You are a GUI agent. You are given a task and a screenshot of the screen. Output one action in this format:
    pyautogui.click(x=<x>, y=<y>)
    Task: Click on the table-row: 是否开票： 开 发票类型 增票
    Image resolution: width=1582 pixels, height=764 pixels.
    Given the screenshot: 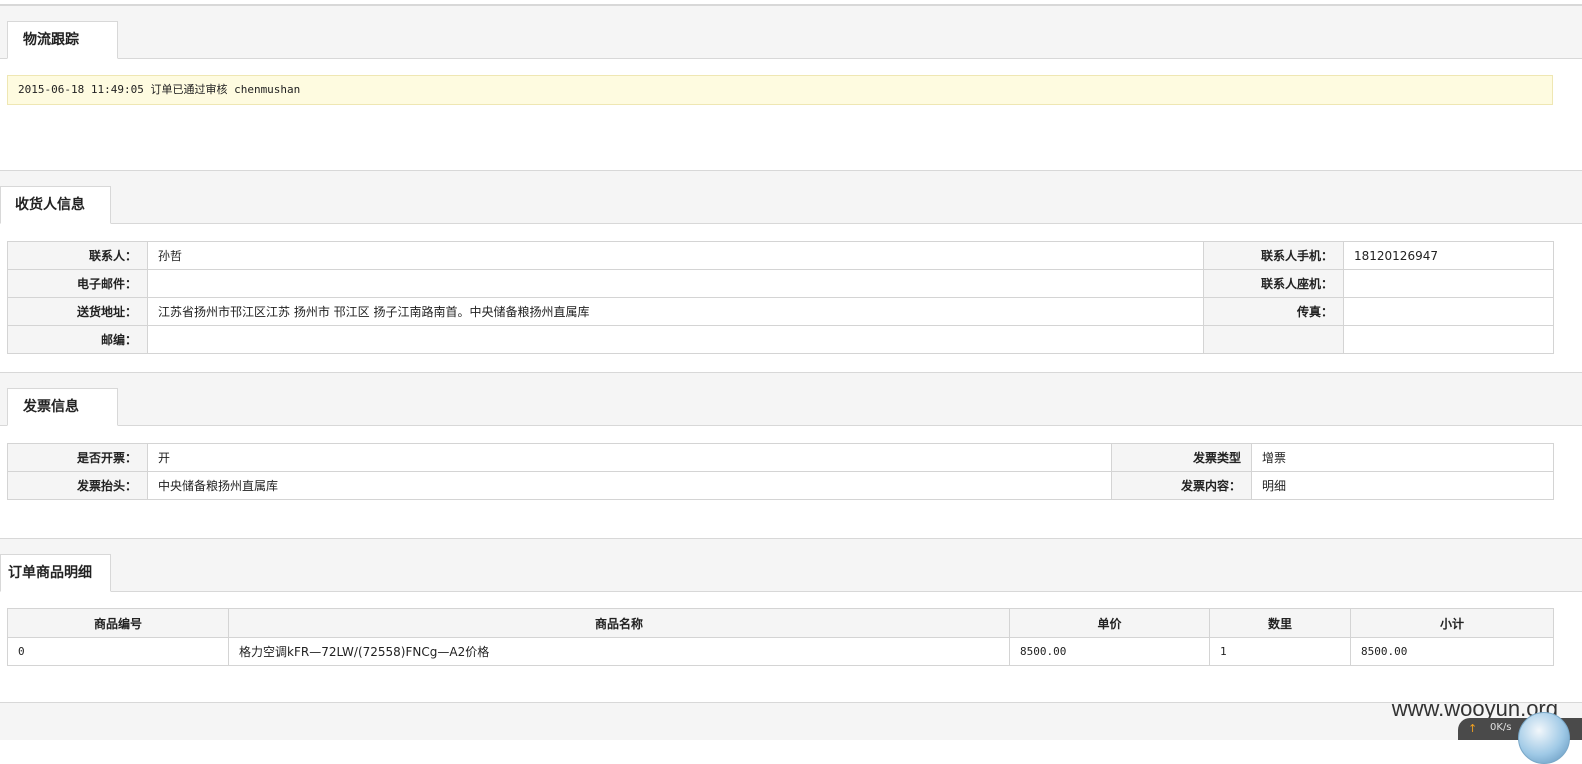 What is the action you would take?
    pyautogui.click(x=780, y=457)
    